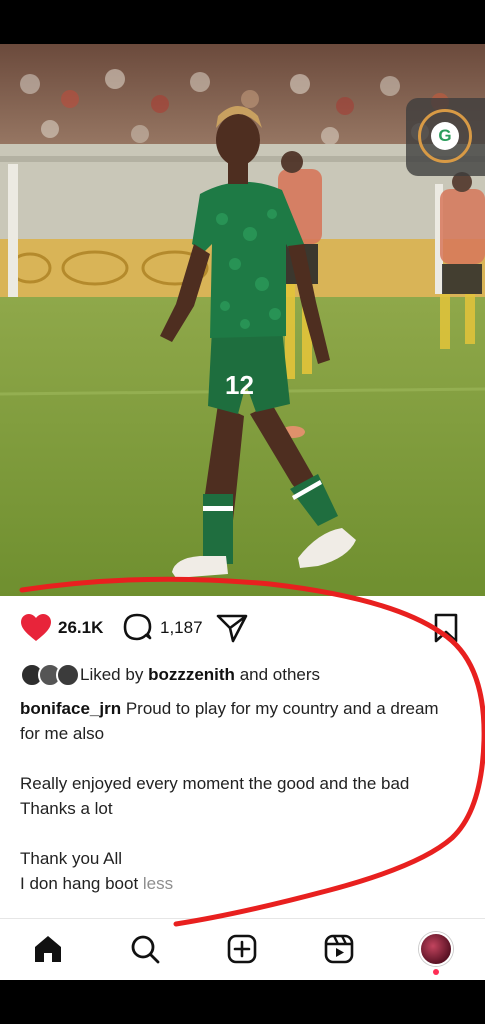 The image size is (485, 1024). I want to click on comment-icon, so click(137, 627).